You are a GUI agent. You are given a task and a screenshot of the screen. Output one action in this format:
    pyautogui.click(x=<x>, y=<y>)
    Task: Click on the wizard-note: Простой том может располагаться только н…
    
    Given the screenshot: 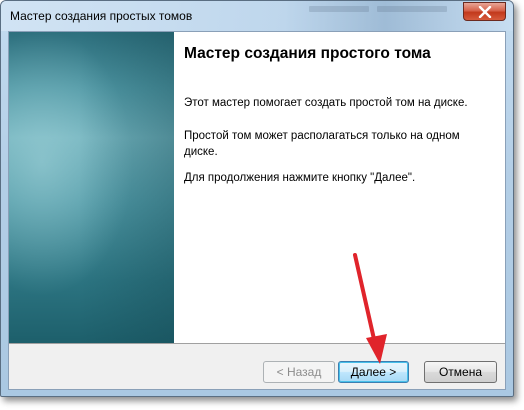 What is the action you would take?
    pyautogui.click(x=322, y=144)
    